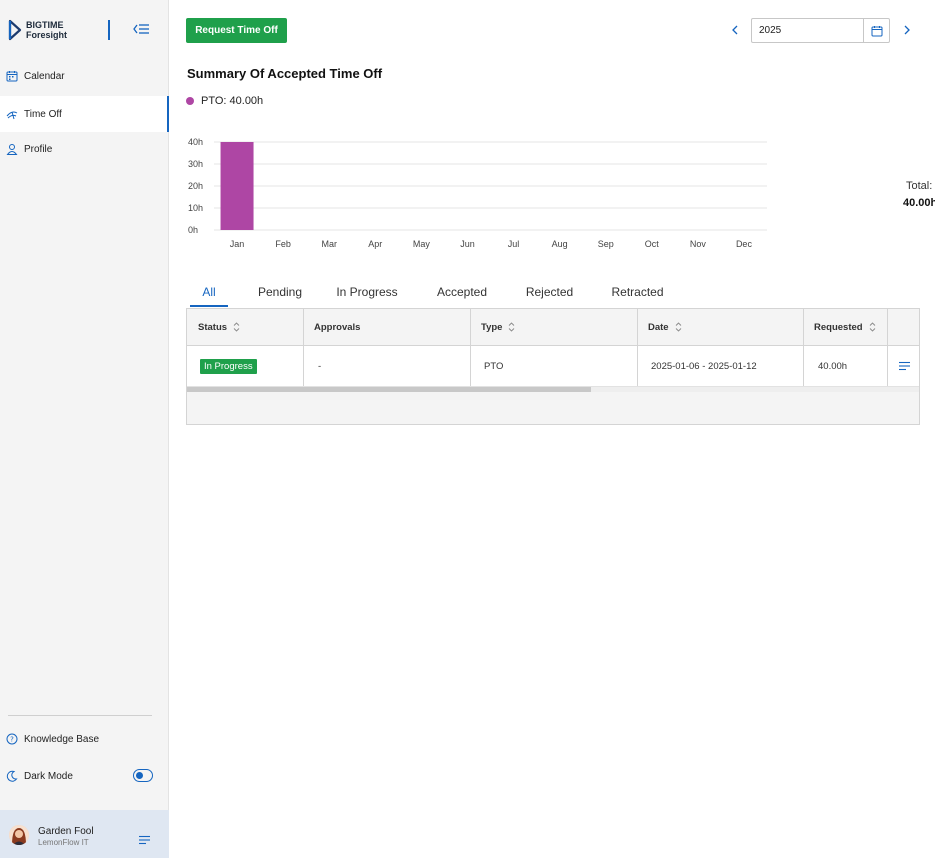 Image resolution: width=935 pixels, height=858 pixels. Describe the element at coordinates (245, 327) in the screenshot. I see `header-status: Status` at that location.